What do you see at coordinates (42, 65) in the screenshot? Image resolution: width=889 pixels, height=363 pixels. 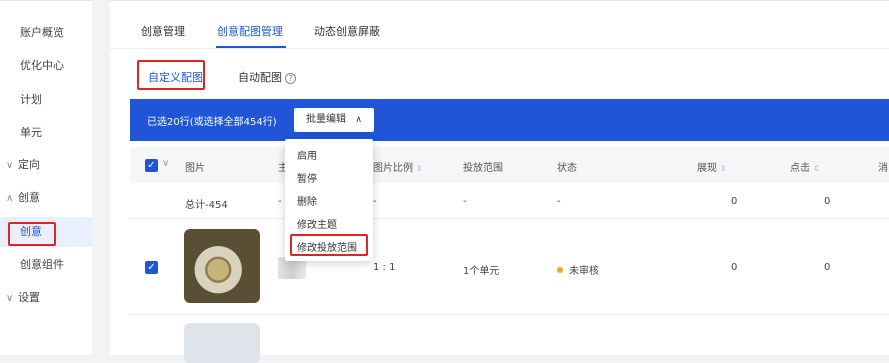 I see `sidebar-item-label: 优化中心` at bounding box center [42, 65].